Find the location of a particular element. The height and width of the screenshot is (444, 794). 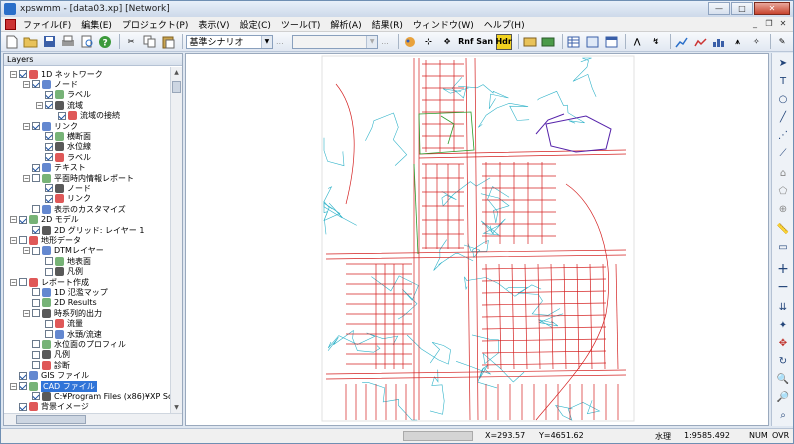

line-tool-icon: ╱ is located at coordinates (783, 117).